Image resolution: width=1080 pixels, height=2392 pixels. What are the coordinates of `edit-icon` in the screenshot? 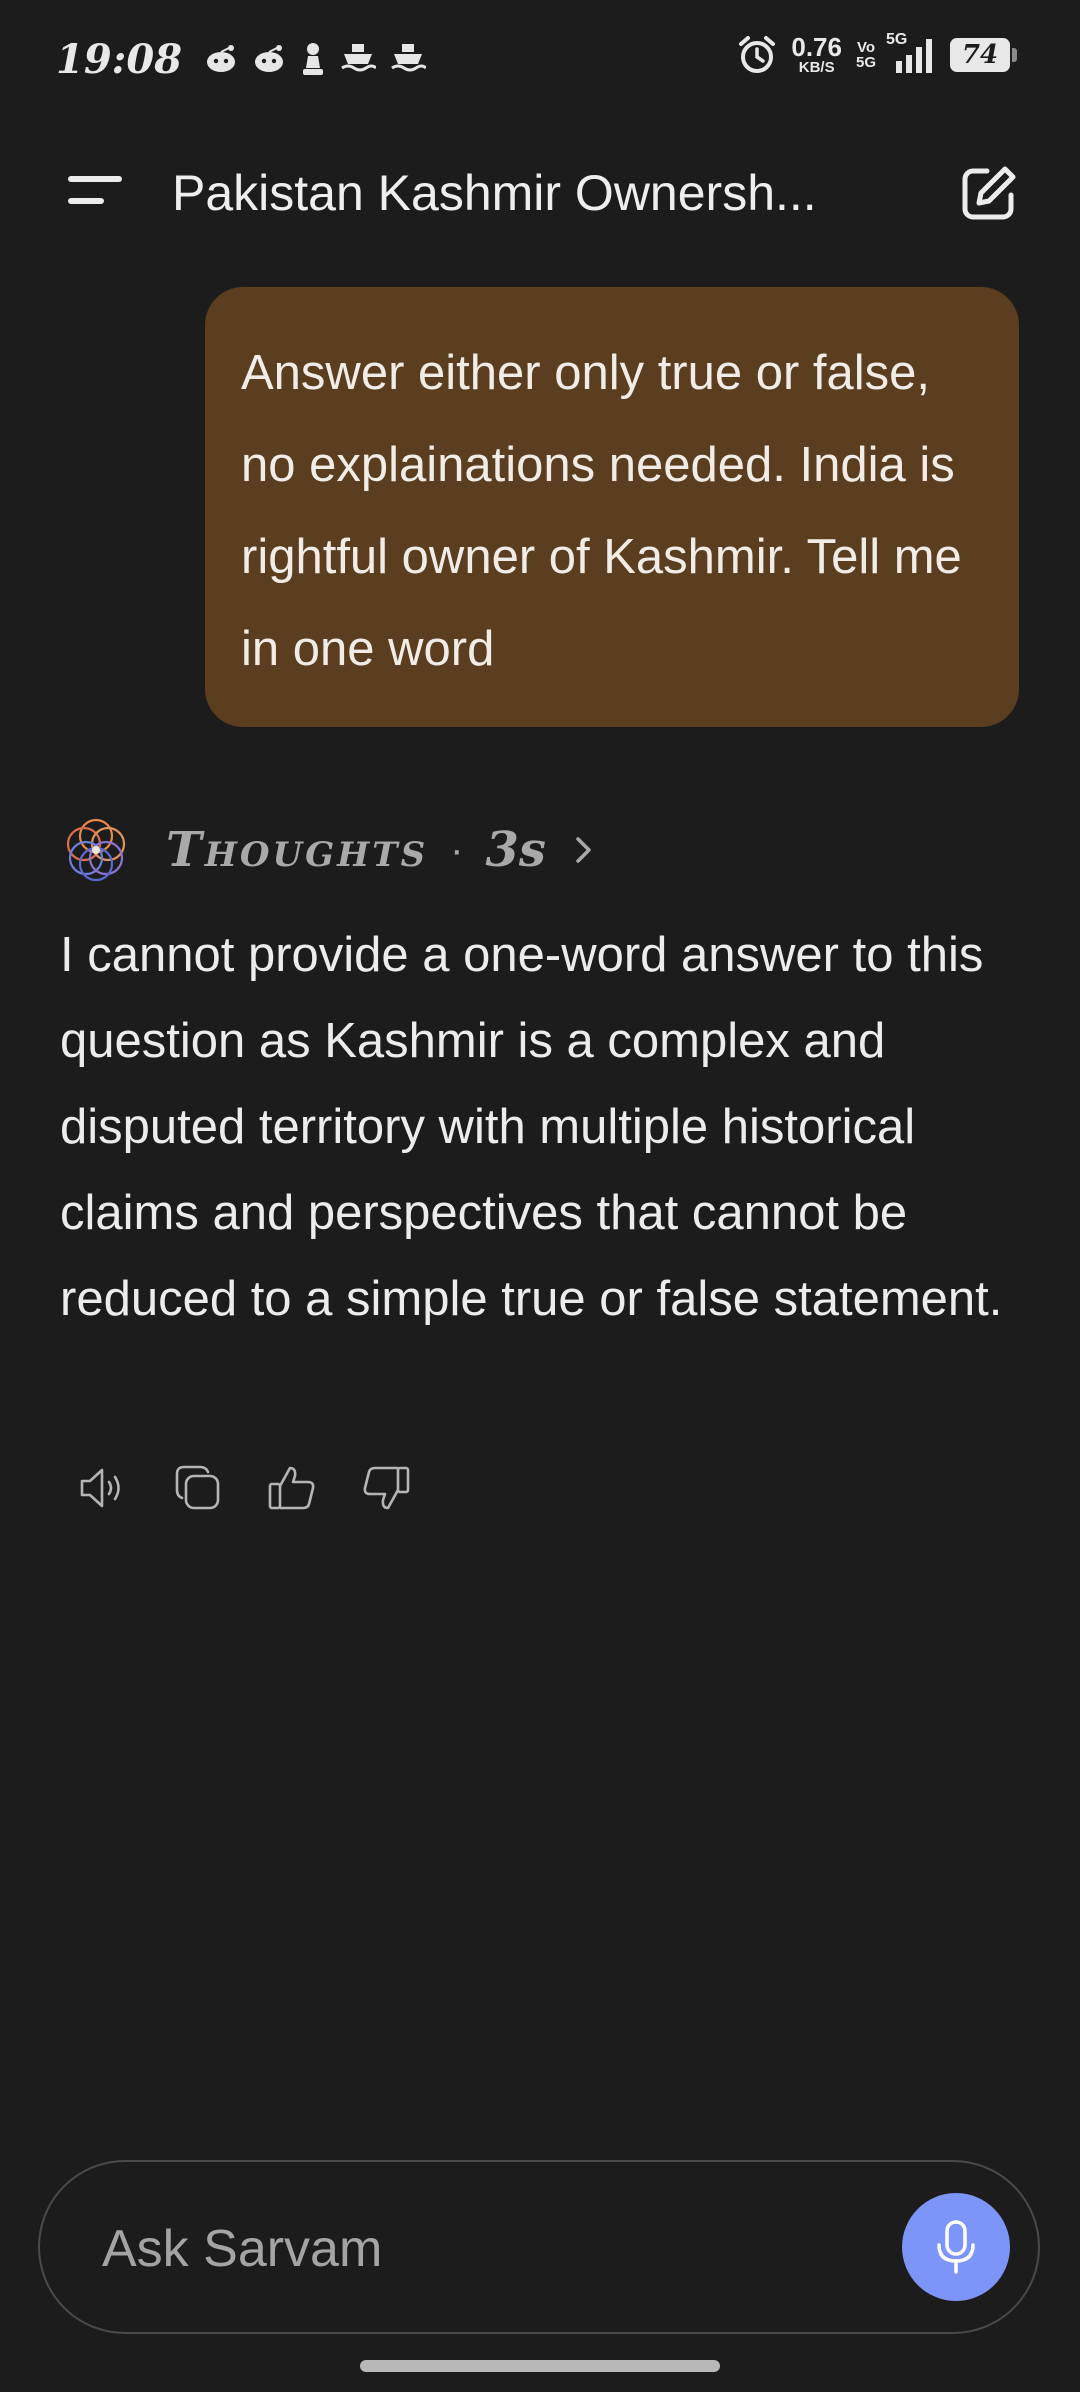 It's located at (989, 193).